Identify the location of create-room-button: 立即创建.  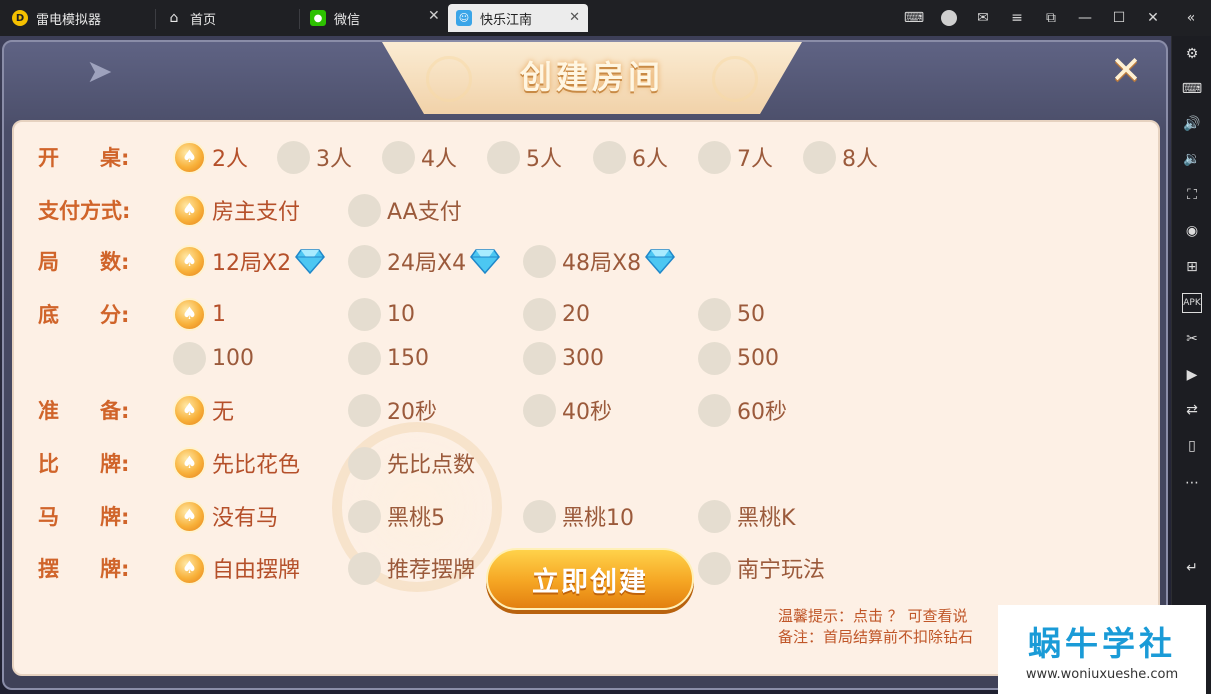
(590, 579).